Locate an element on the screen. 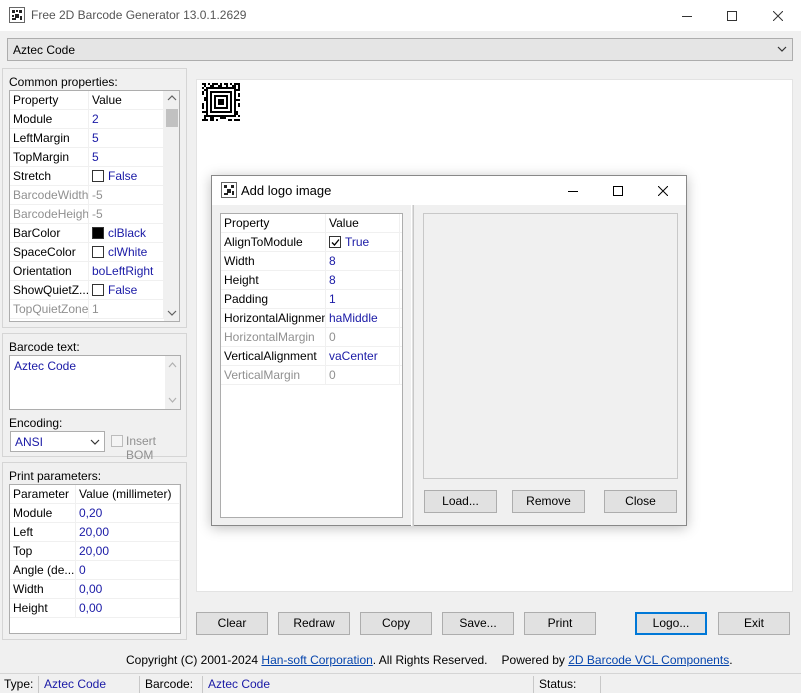  table-row: Padding 1 is located at coordinates (311, 299).